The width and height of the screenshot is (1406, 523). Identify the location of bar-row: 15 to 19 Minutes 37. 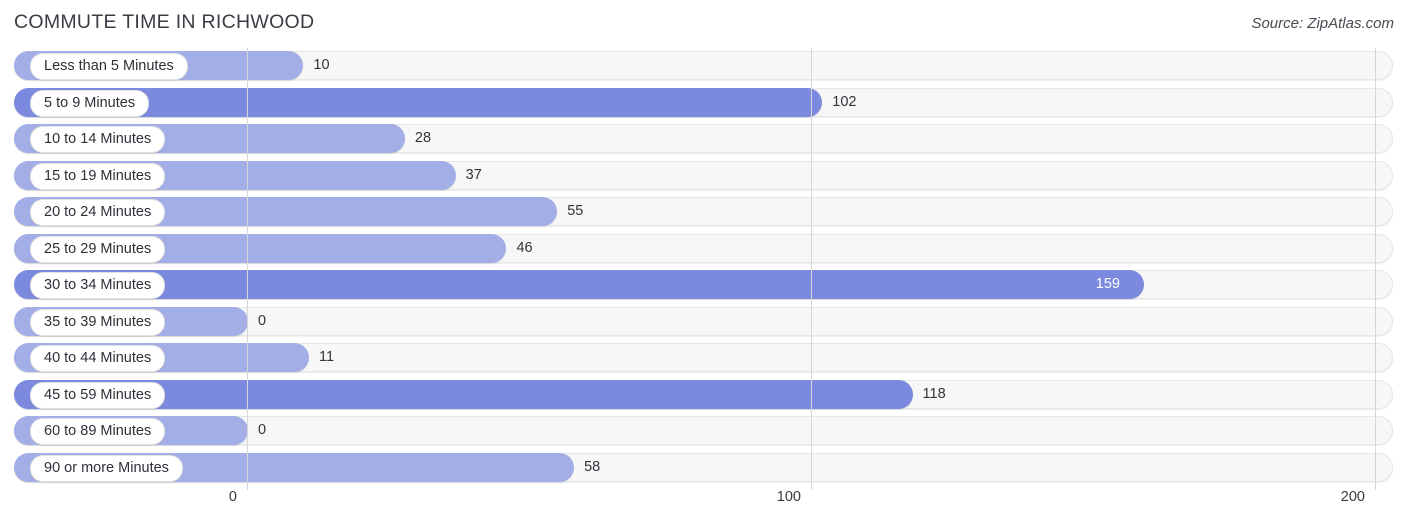
(703, 176).